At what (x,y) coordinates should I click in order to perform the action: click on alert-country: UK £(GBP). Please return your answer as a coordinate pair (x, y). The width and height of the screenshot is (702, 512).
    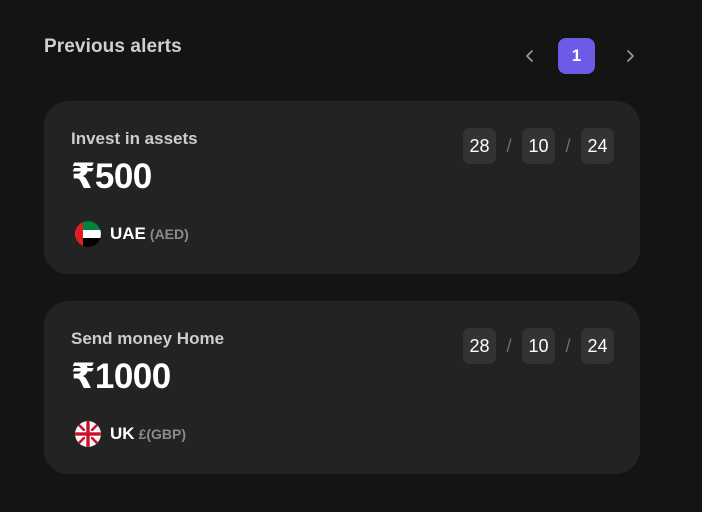
    Looking at the image, I should click on (130, 434).